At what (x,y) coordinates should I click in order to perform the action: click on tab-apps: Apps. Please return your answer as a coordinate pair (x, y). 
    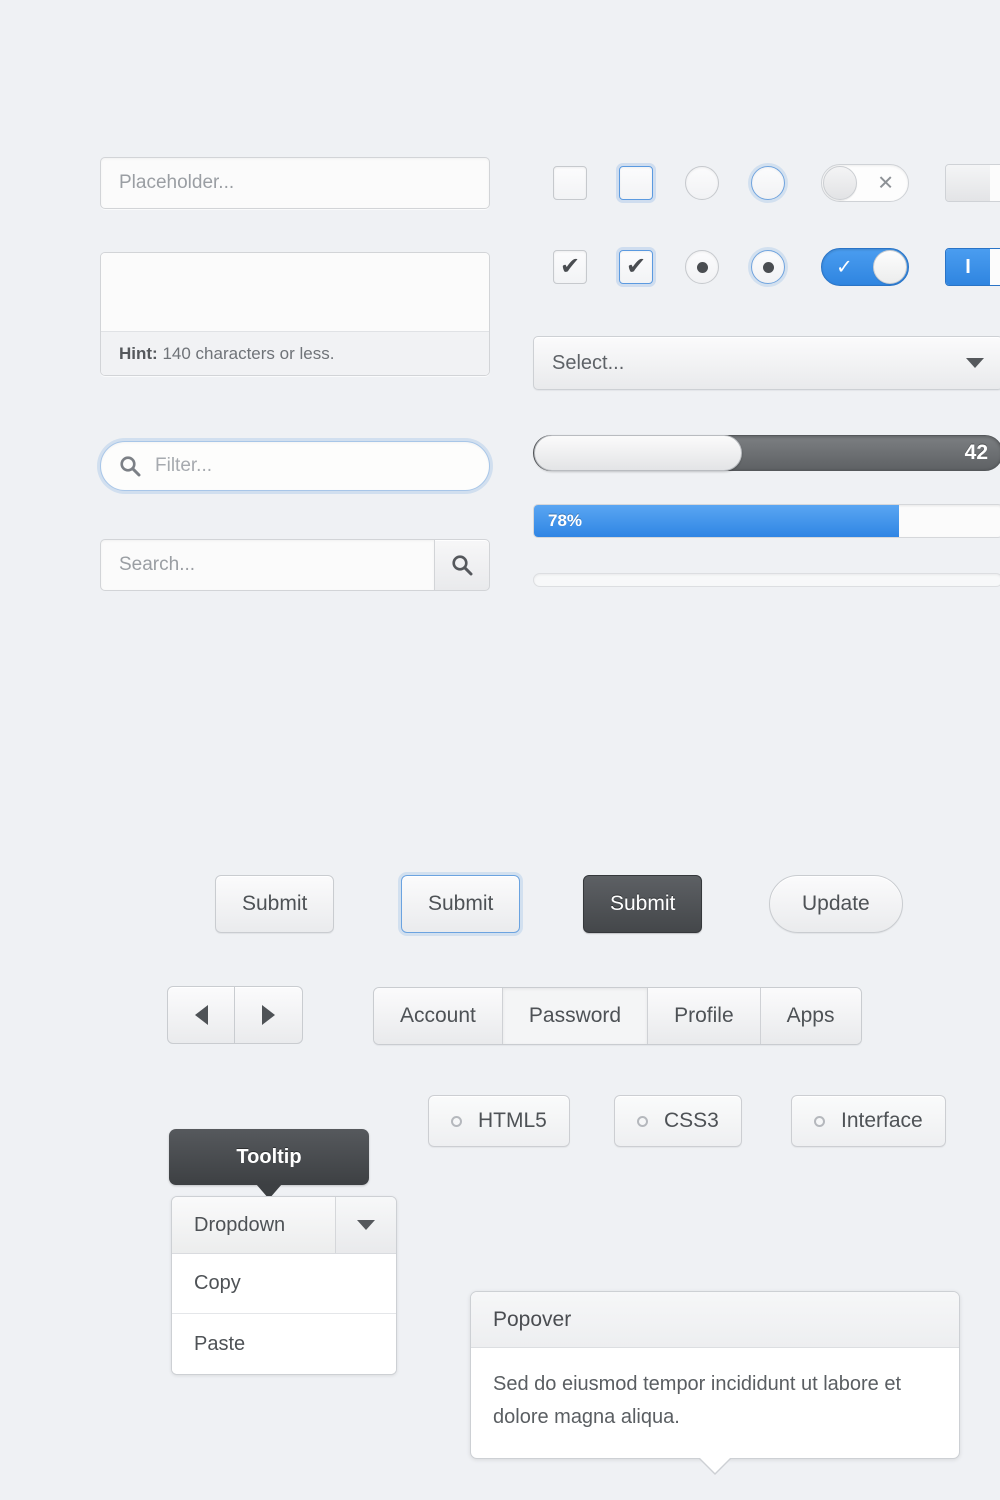
    Looking at the image, I should click on (810, 1016).